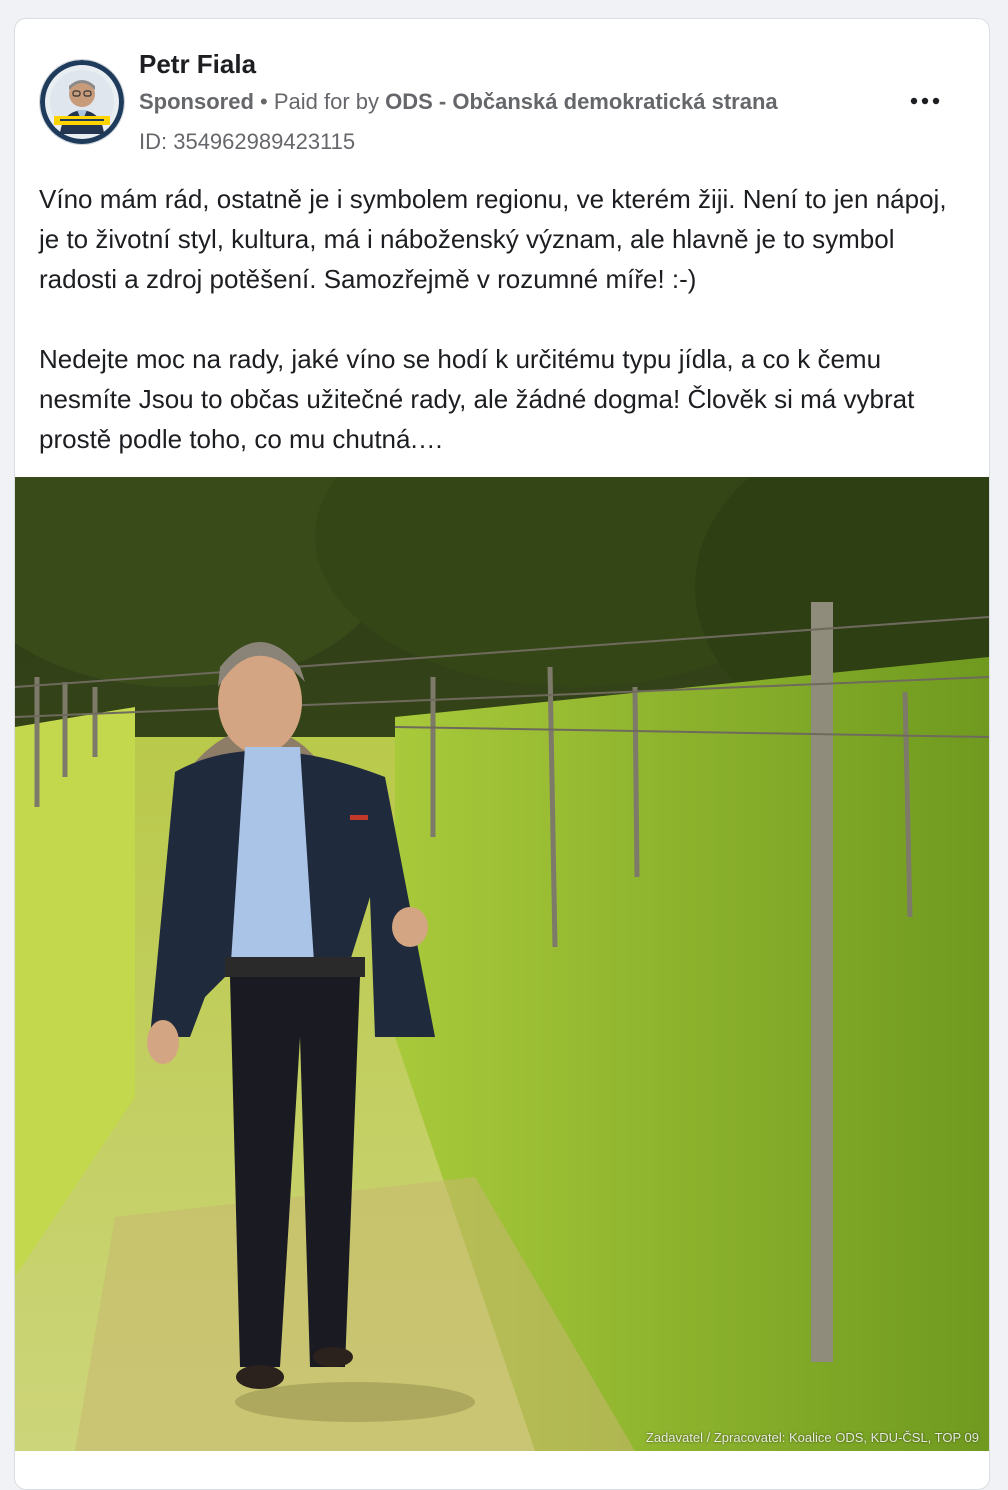  What do you see at coordinates (197, 64) in the screenshot?
I see `advertiser-name: Petr Fiala` at bounding box center [197, 64].